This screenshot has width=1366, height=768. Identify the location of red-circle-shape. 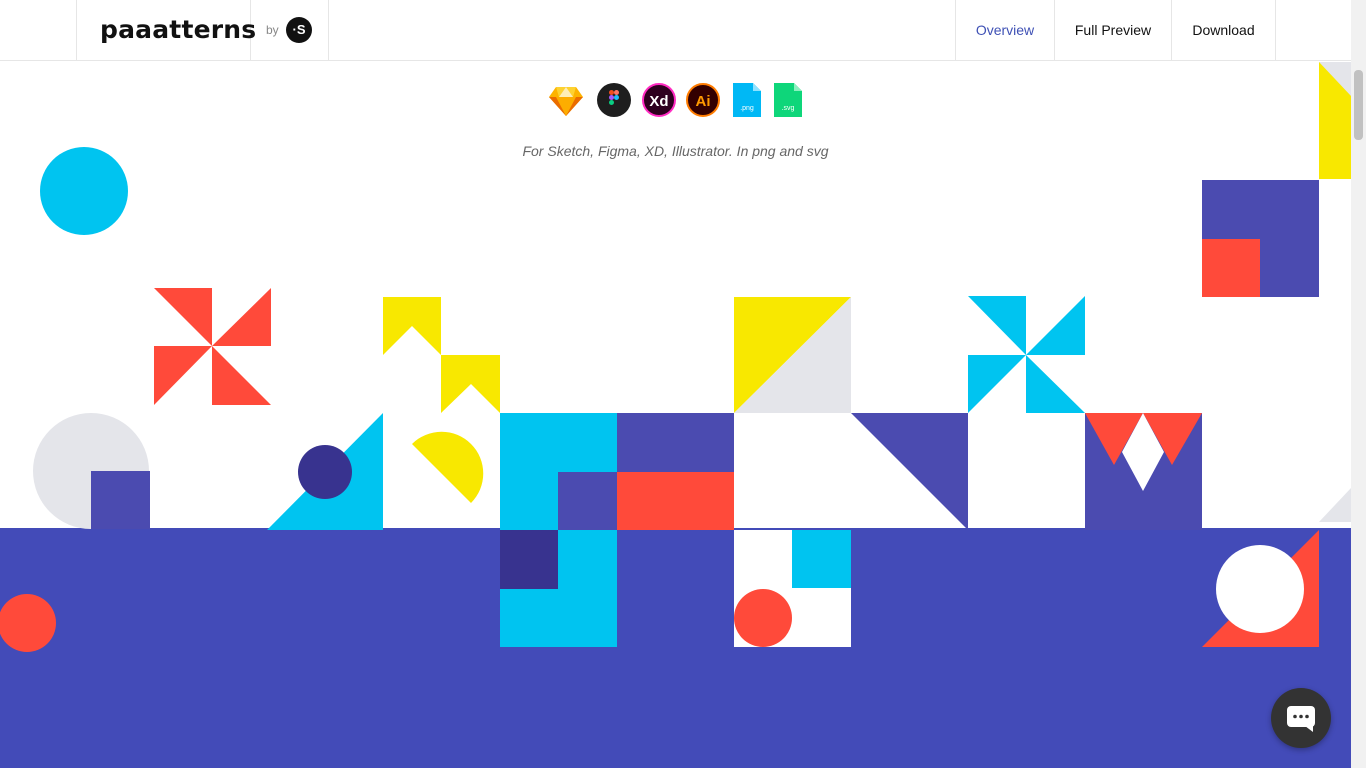
(28, 623).